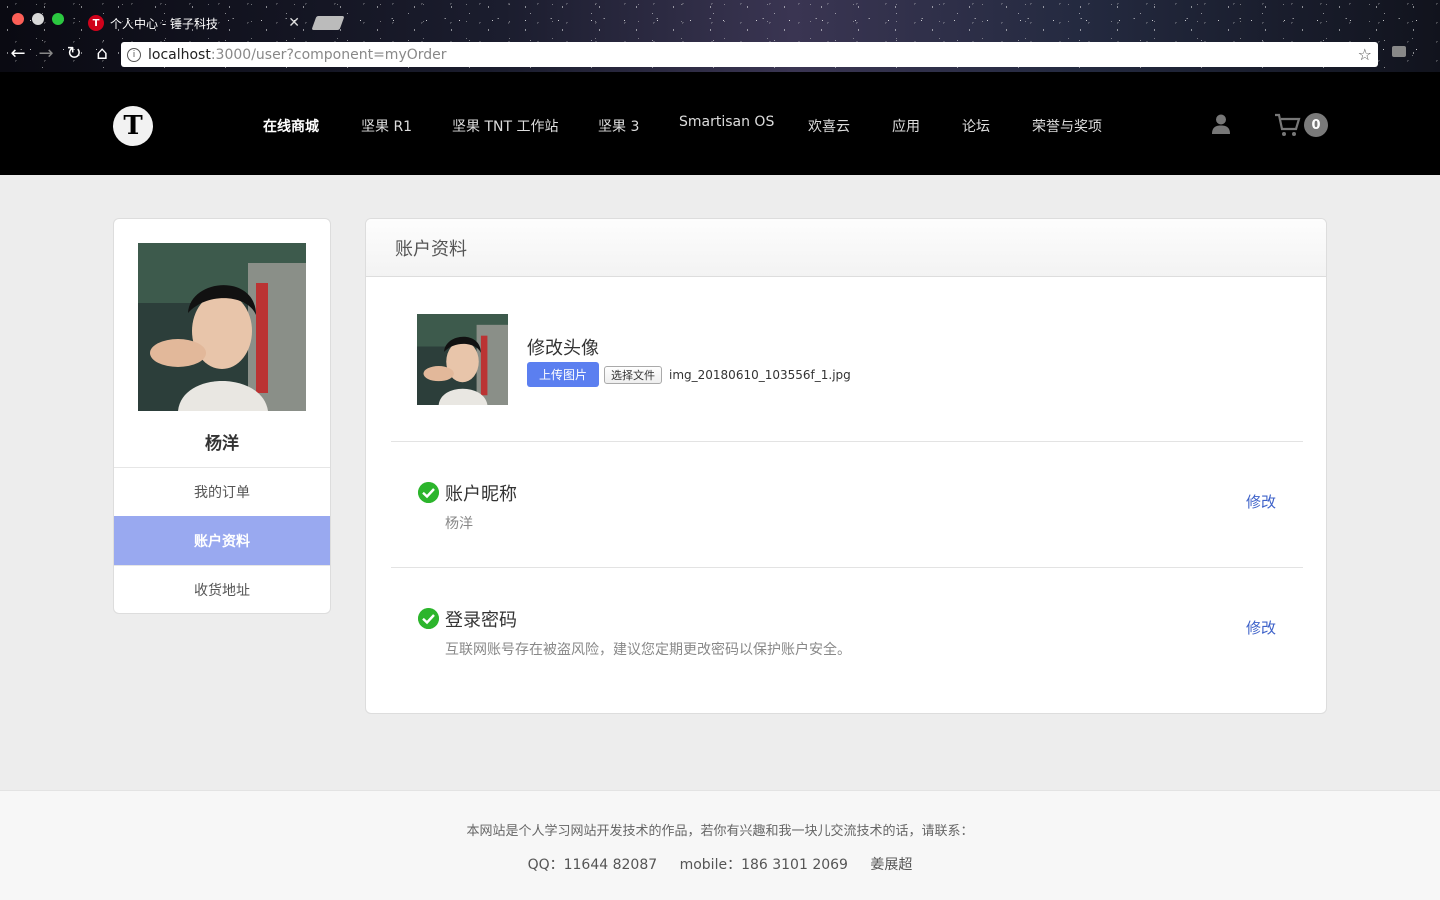 Image resolution: width=1440 pixels, height=900 pixels. What do you see at coordinates (222, 589) in the screenshot?
I see `sidebar-item-shipping-address: 收货地址` at bounding box center [222, 589].